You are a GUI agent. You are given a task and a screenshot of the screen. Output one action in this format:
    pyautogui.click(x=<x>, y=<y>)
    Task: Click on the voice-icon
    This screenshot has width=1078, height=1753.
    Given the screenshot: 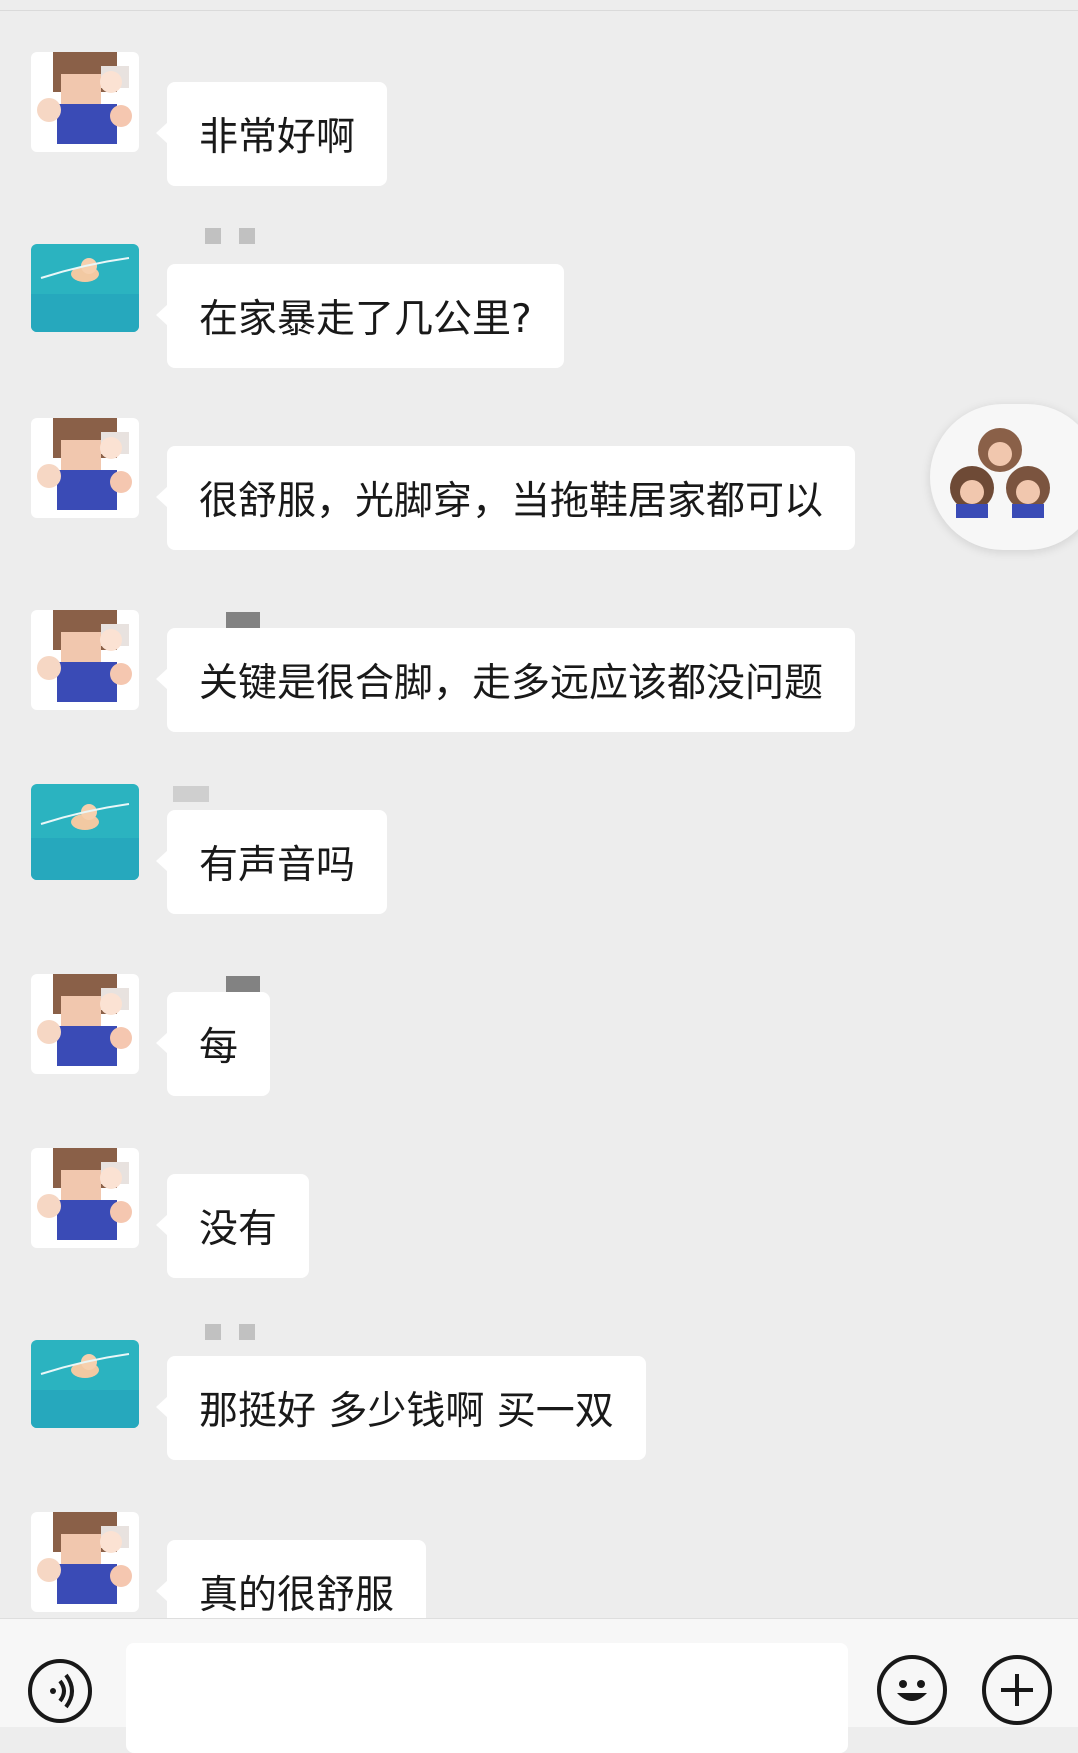 What is the action you would take?
    pyautogui.click(x=60, y=1691)
    